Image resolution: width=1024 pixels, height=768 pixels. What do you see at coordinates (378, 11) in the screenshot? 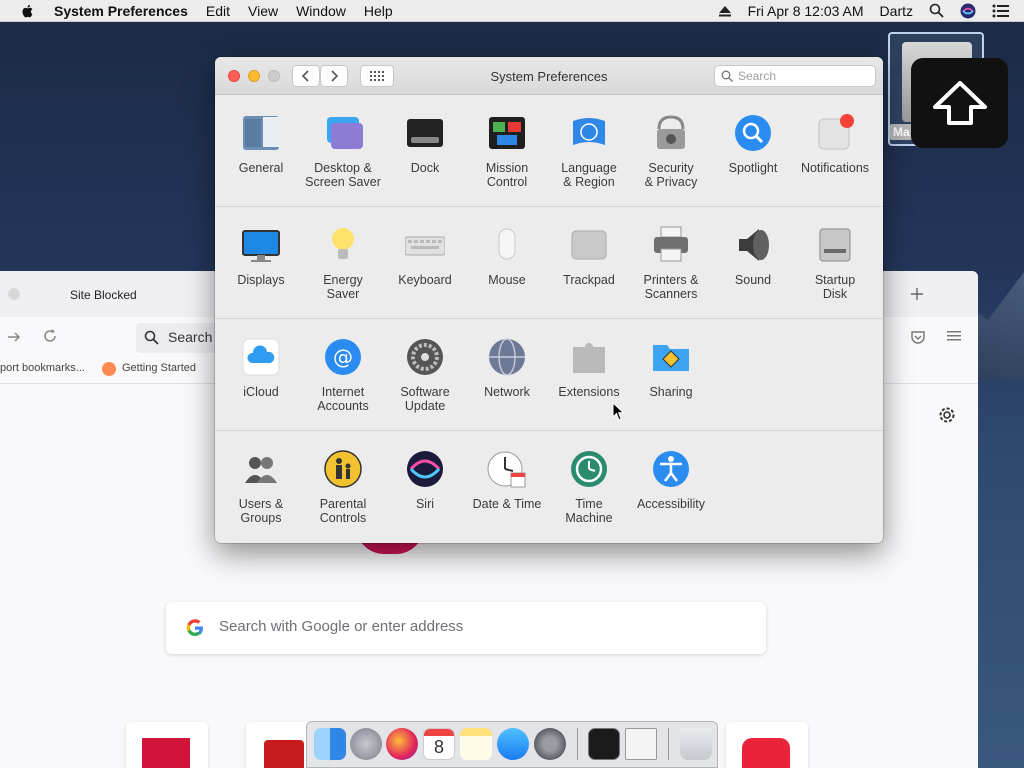
I see `menu-help: Help` at bounding box center [378, 11].